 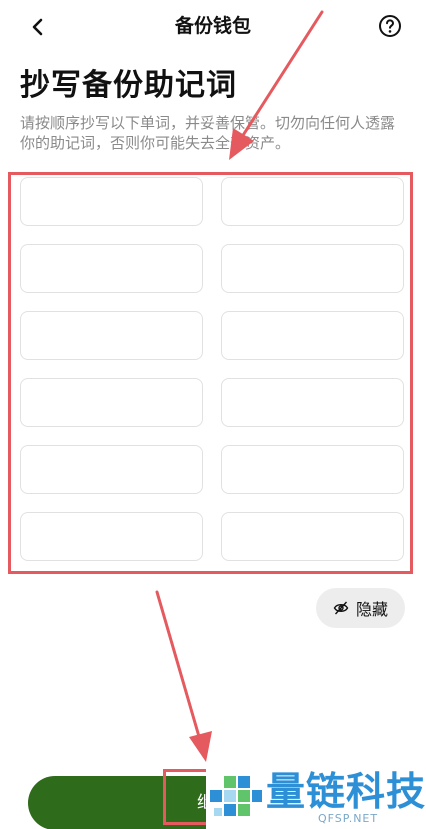 I want to click on hide-button: 隐藏, so click(x=360, y=608).